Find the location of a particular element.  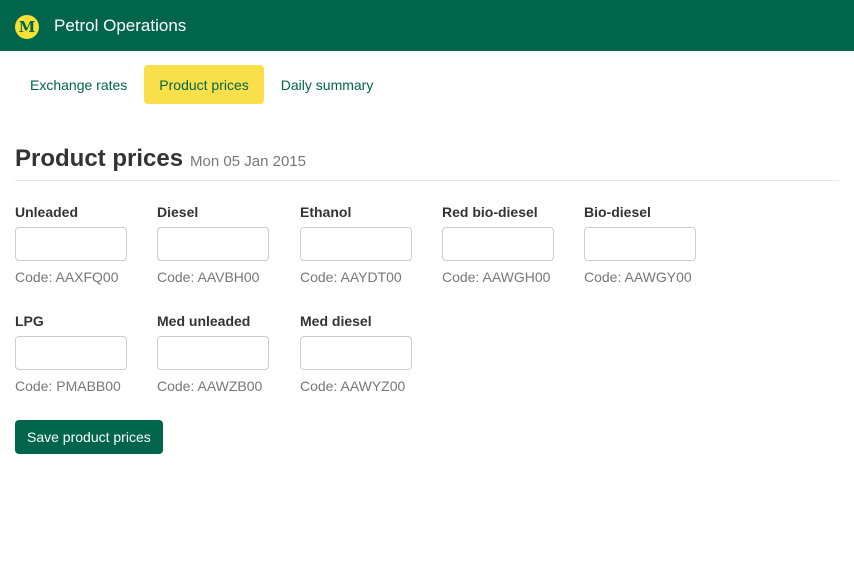

heading-divider is located at coordinates (427, 180).